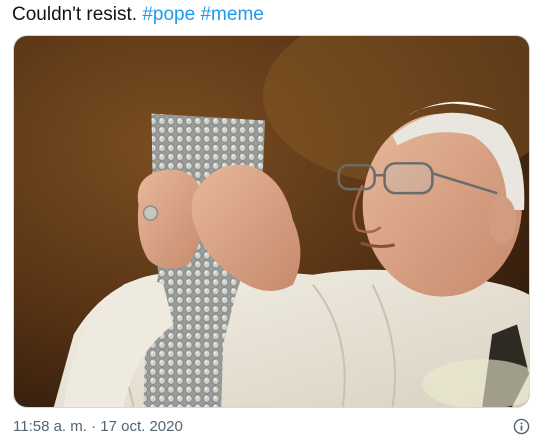 The image size is (543, 437). Describe the element at coordinates (168, 14) in the screenshot. I see `hashtag-pope-link: #pope` at that location.